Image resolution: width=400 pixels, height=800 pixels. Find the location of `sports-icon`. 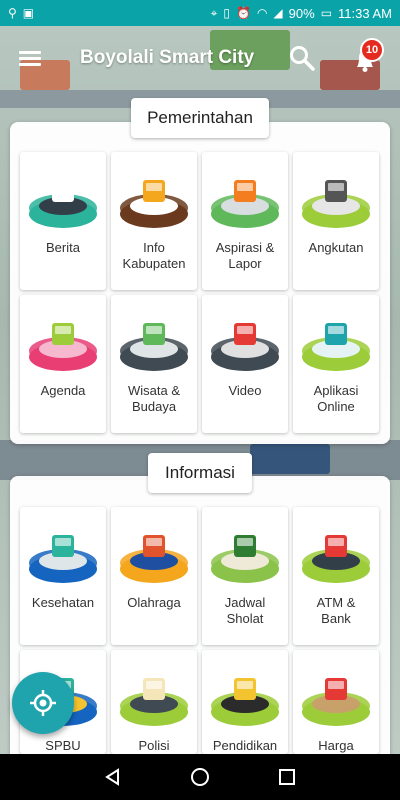

sports-icon is located at coordinates (154, 559).